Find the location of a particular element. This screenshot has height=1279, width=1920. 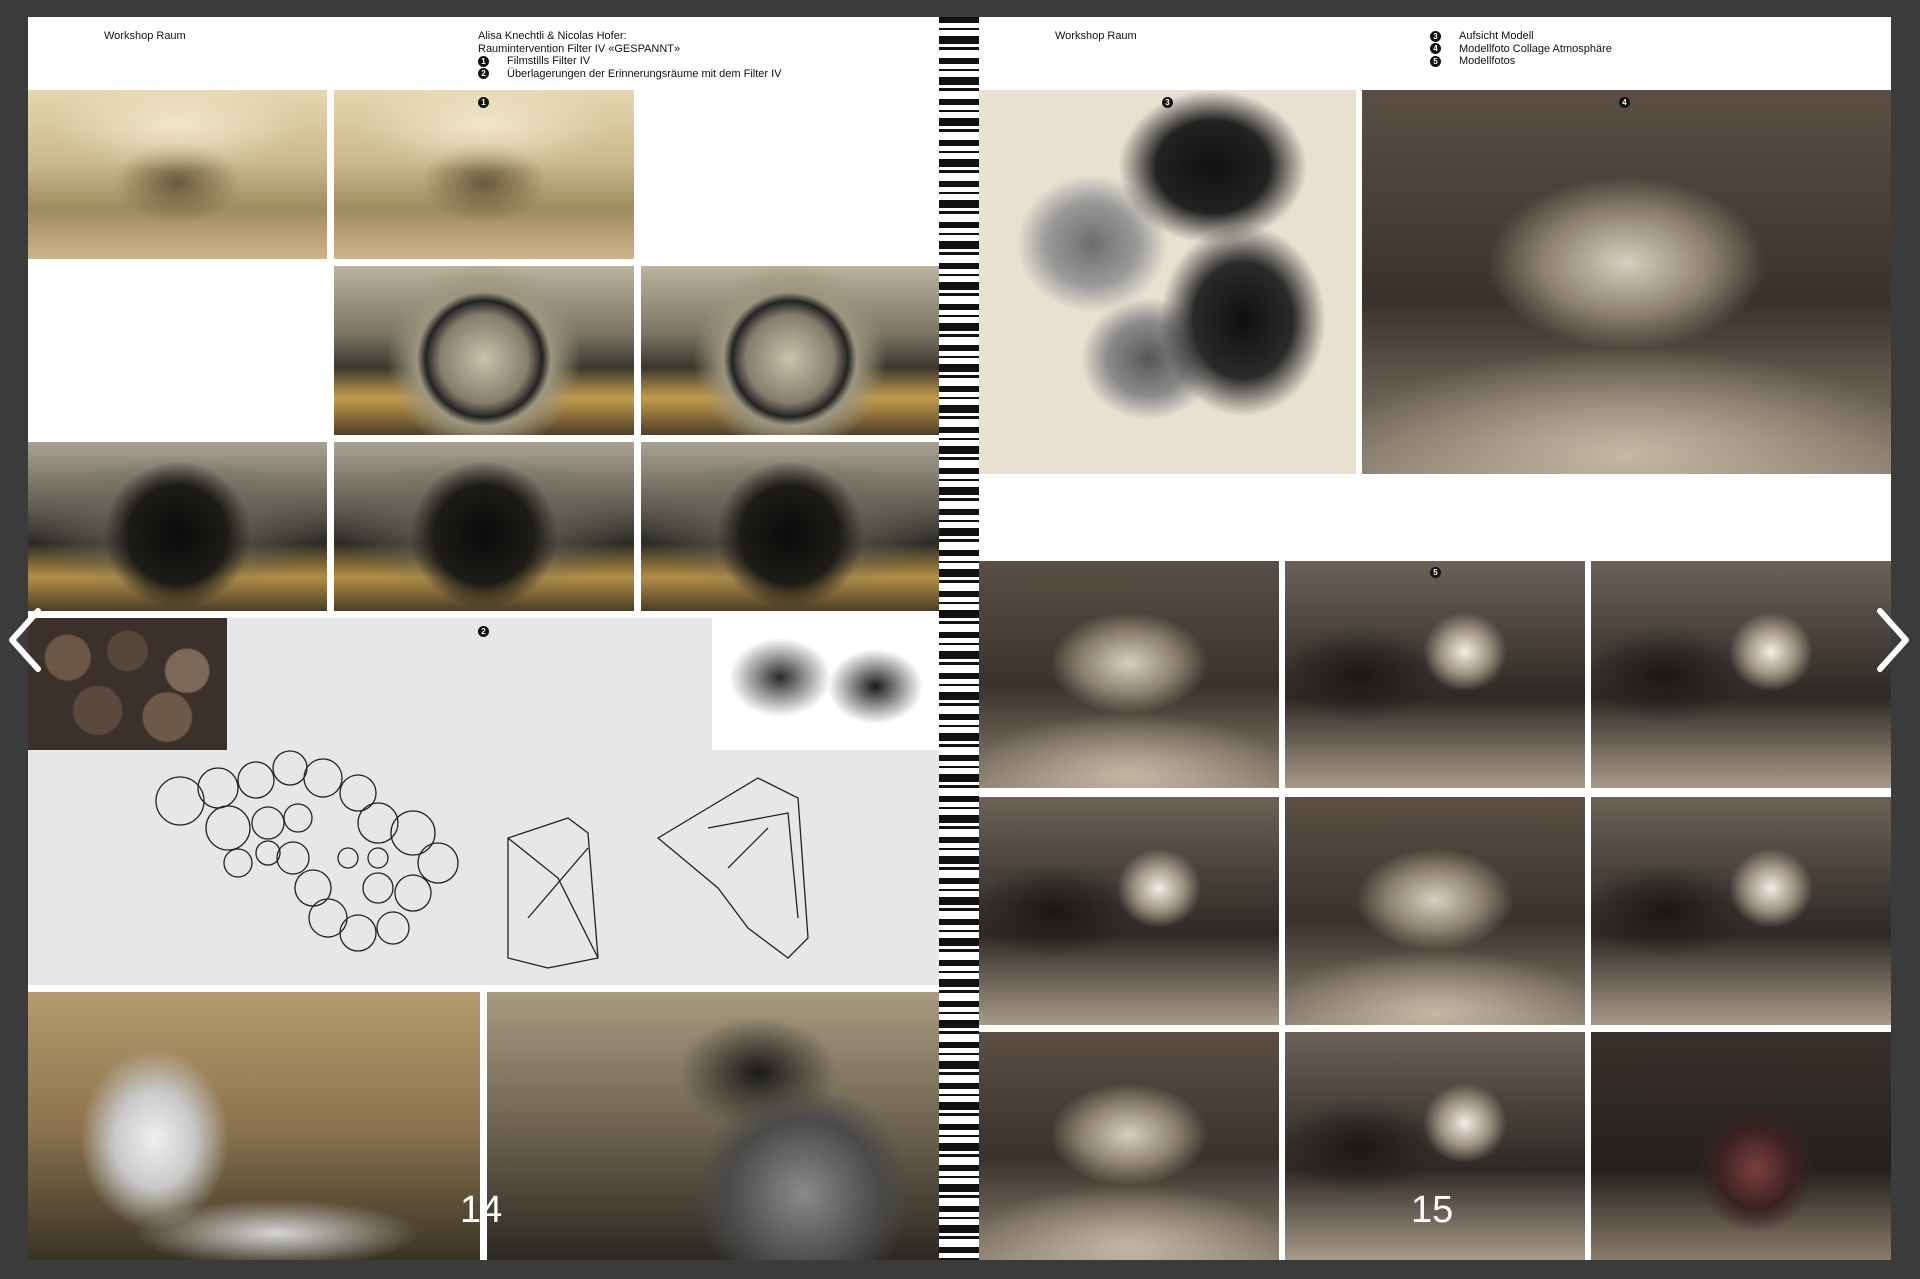

marker-2: 2 is located at coordinates (483, 631).